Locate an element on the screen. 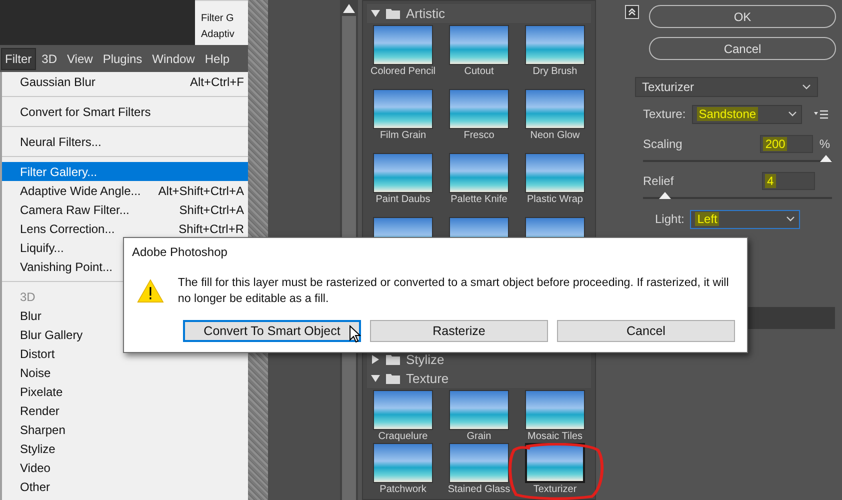 The height and width of the screenshot is (500, 842). filter-label: Grain is located at coordinates (479, 436).